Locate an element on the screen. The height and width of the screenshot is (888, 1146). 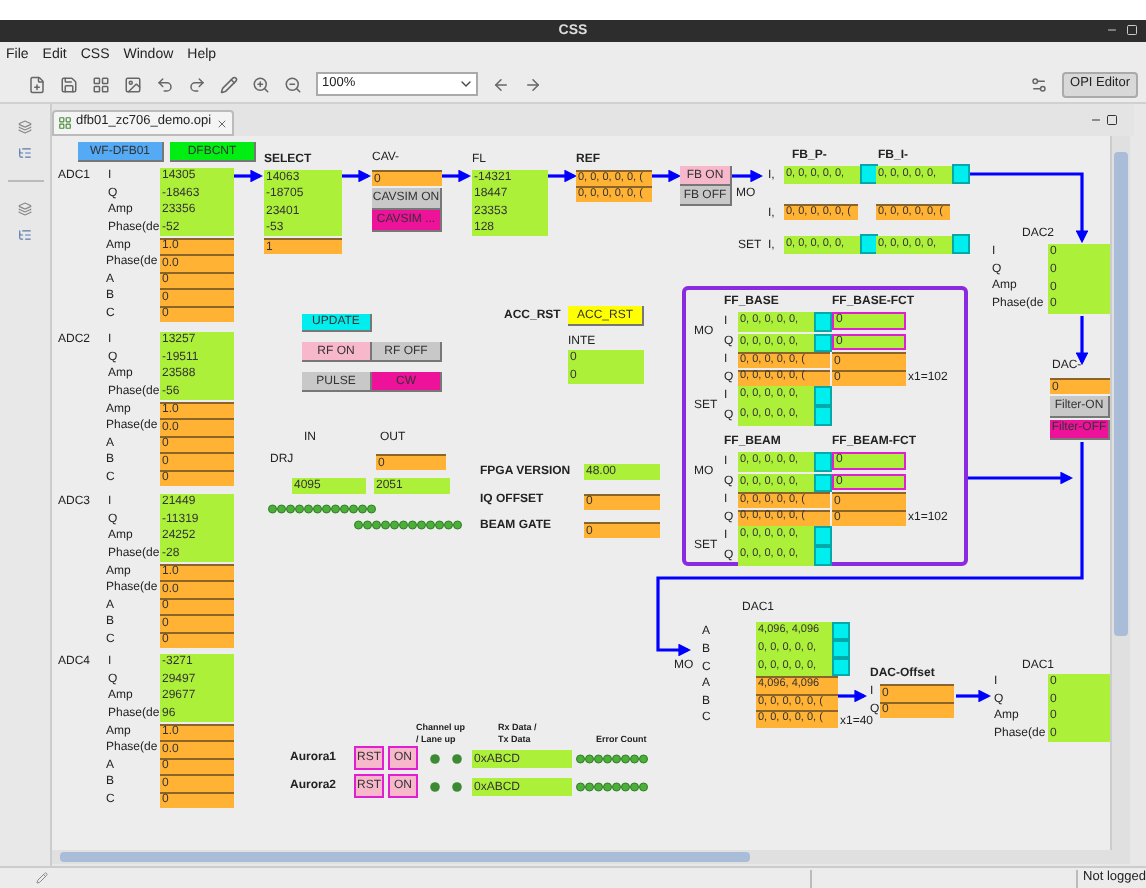
dropdown-icon is located at coordinates (466, 84).